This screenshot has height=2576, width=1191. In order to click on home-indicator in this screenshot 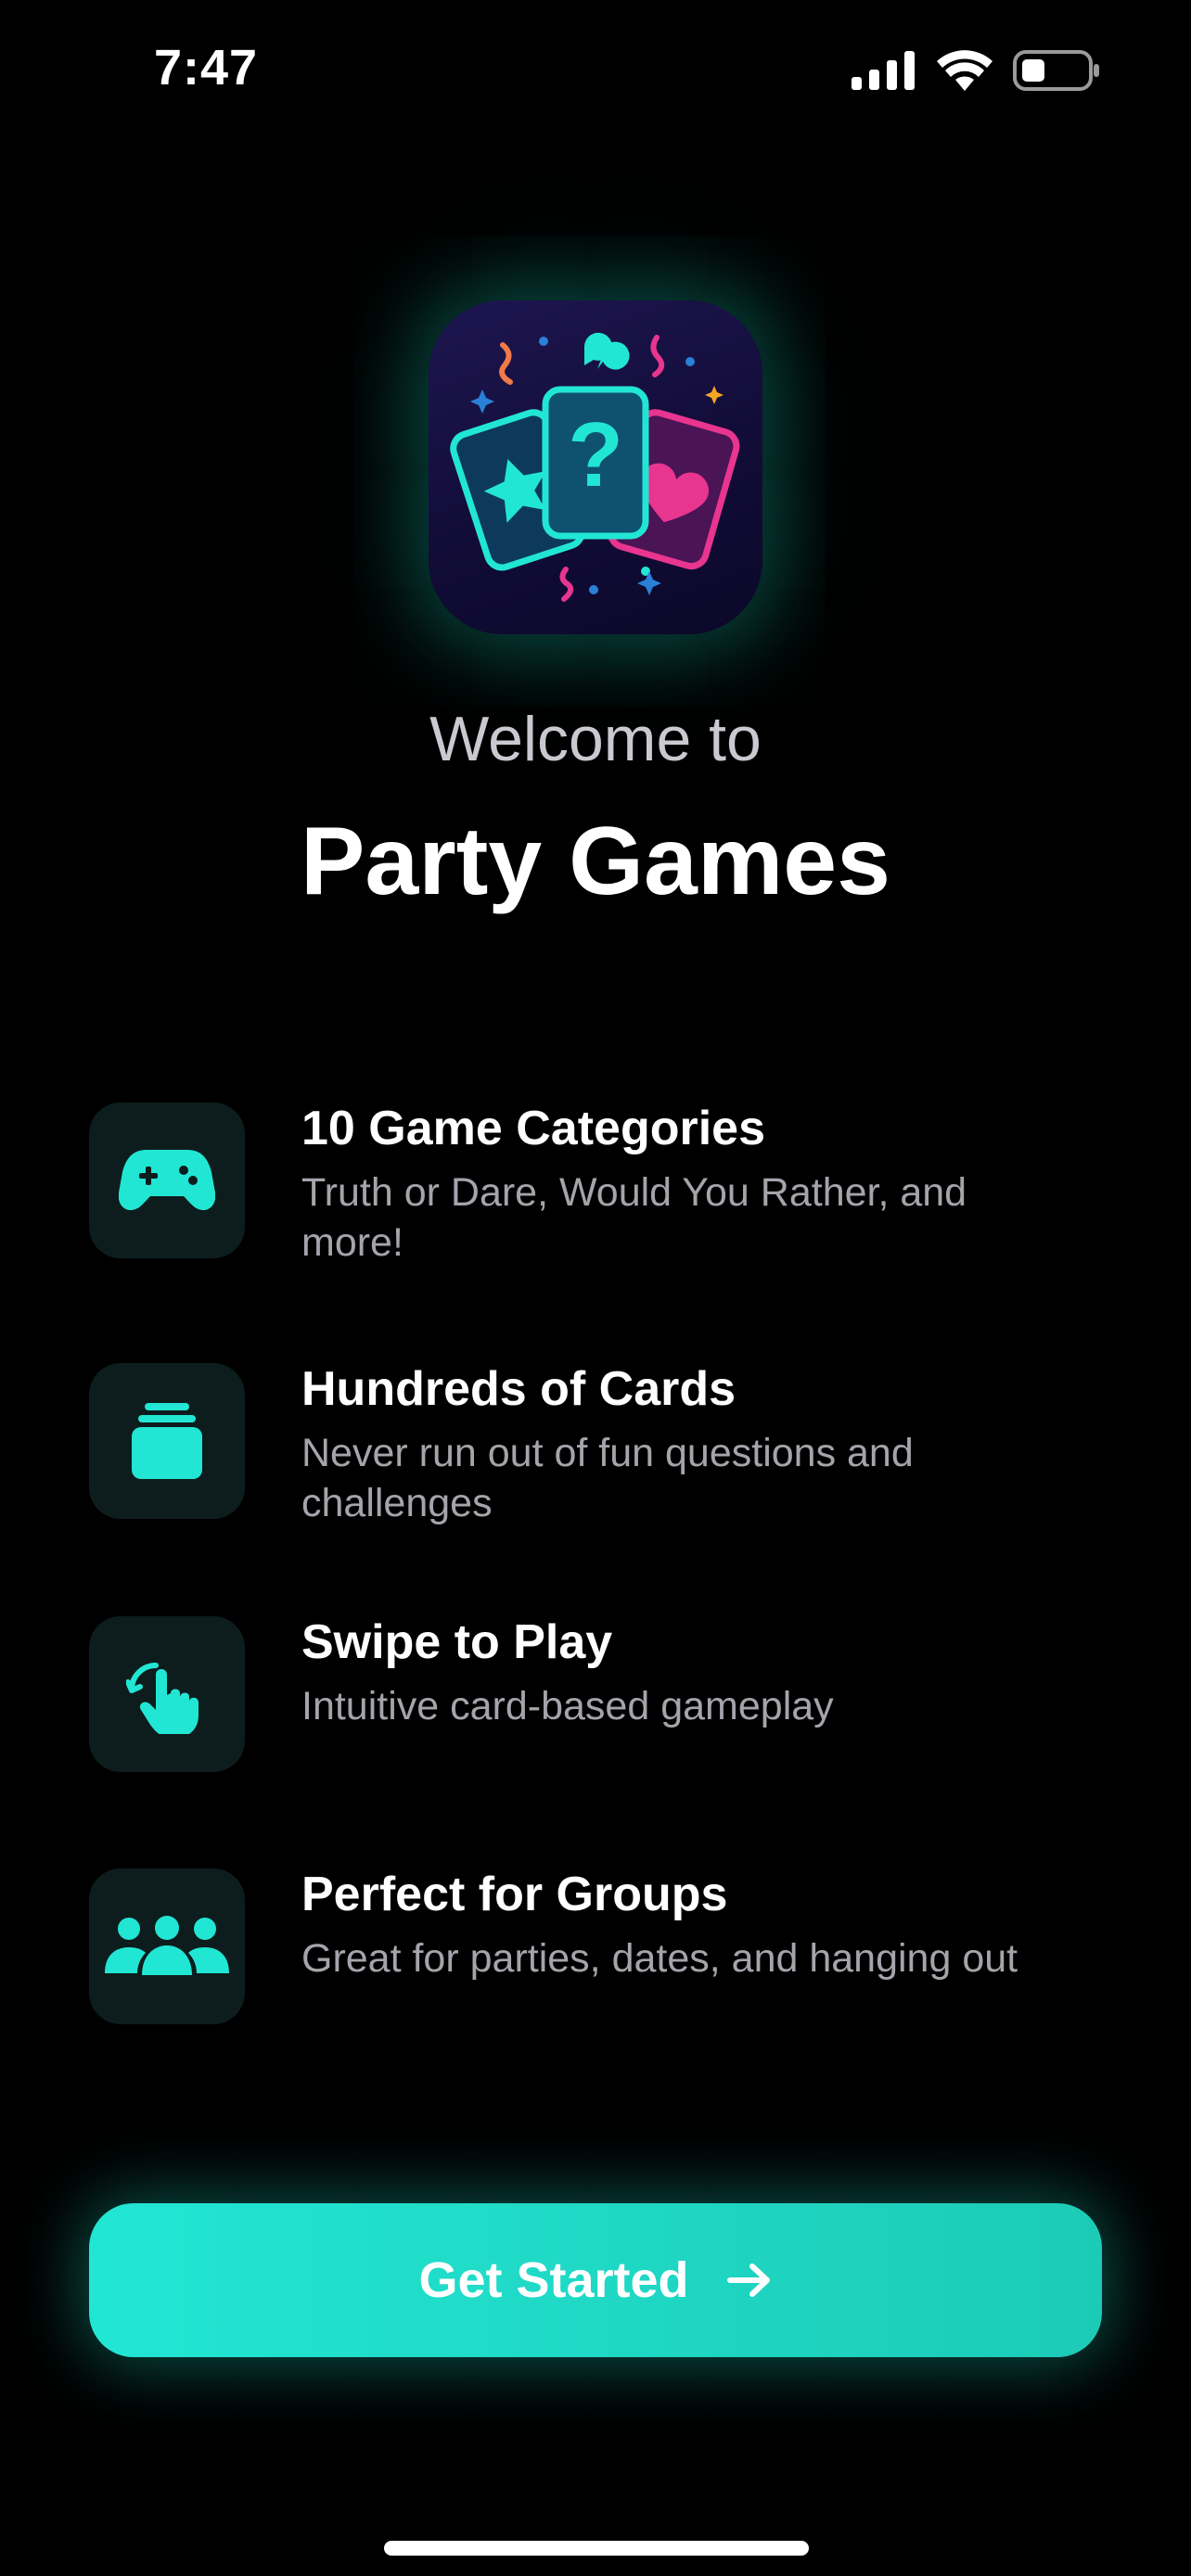, I will do `click(597, 2548)`.